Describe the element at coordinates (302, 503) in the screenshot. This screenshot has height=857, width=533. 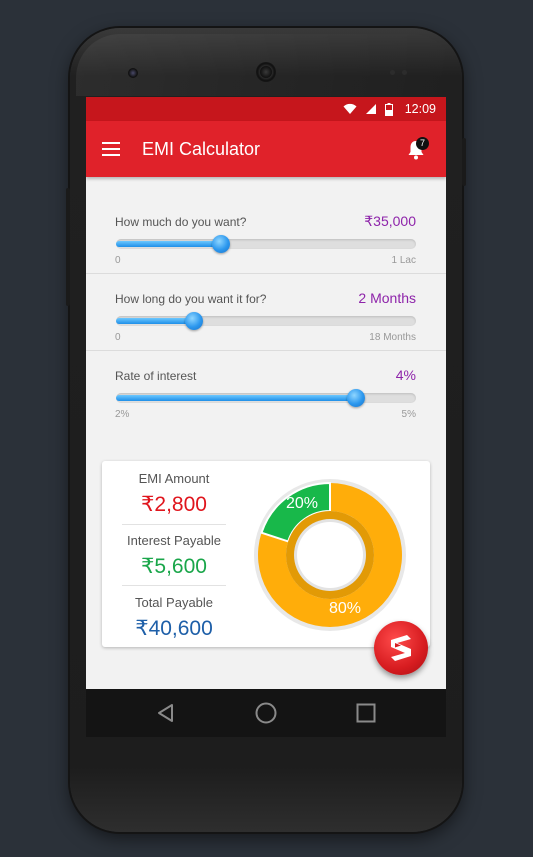
I see `interest-percent-label: 20%` at that location.